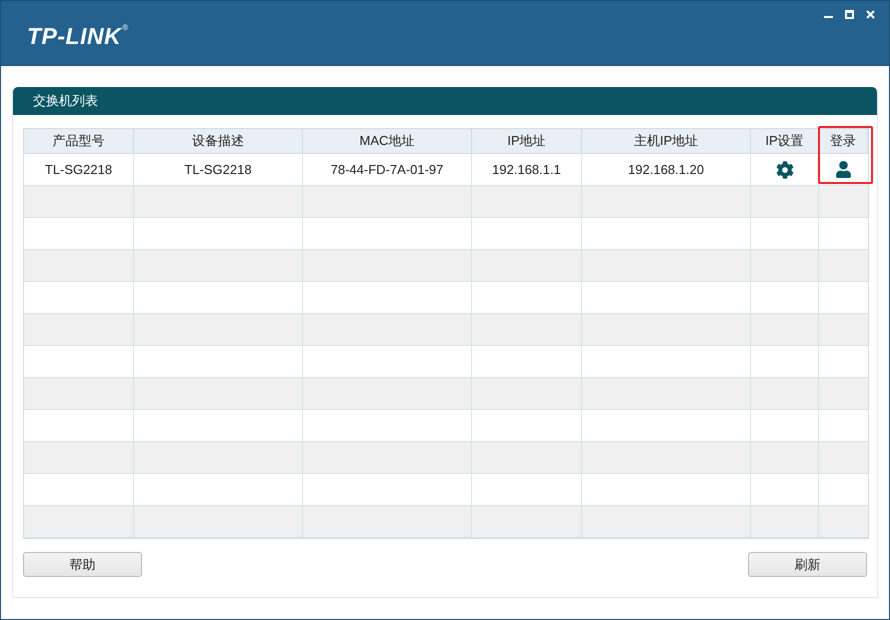 The width and height of the screenshot is (890, 620). I want to click on close-icon, so click(870, 14).